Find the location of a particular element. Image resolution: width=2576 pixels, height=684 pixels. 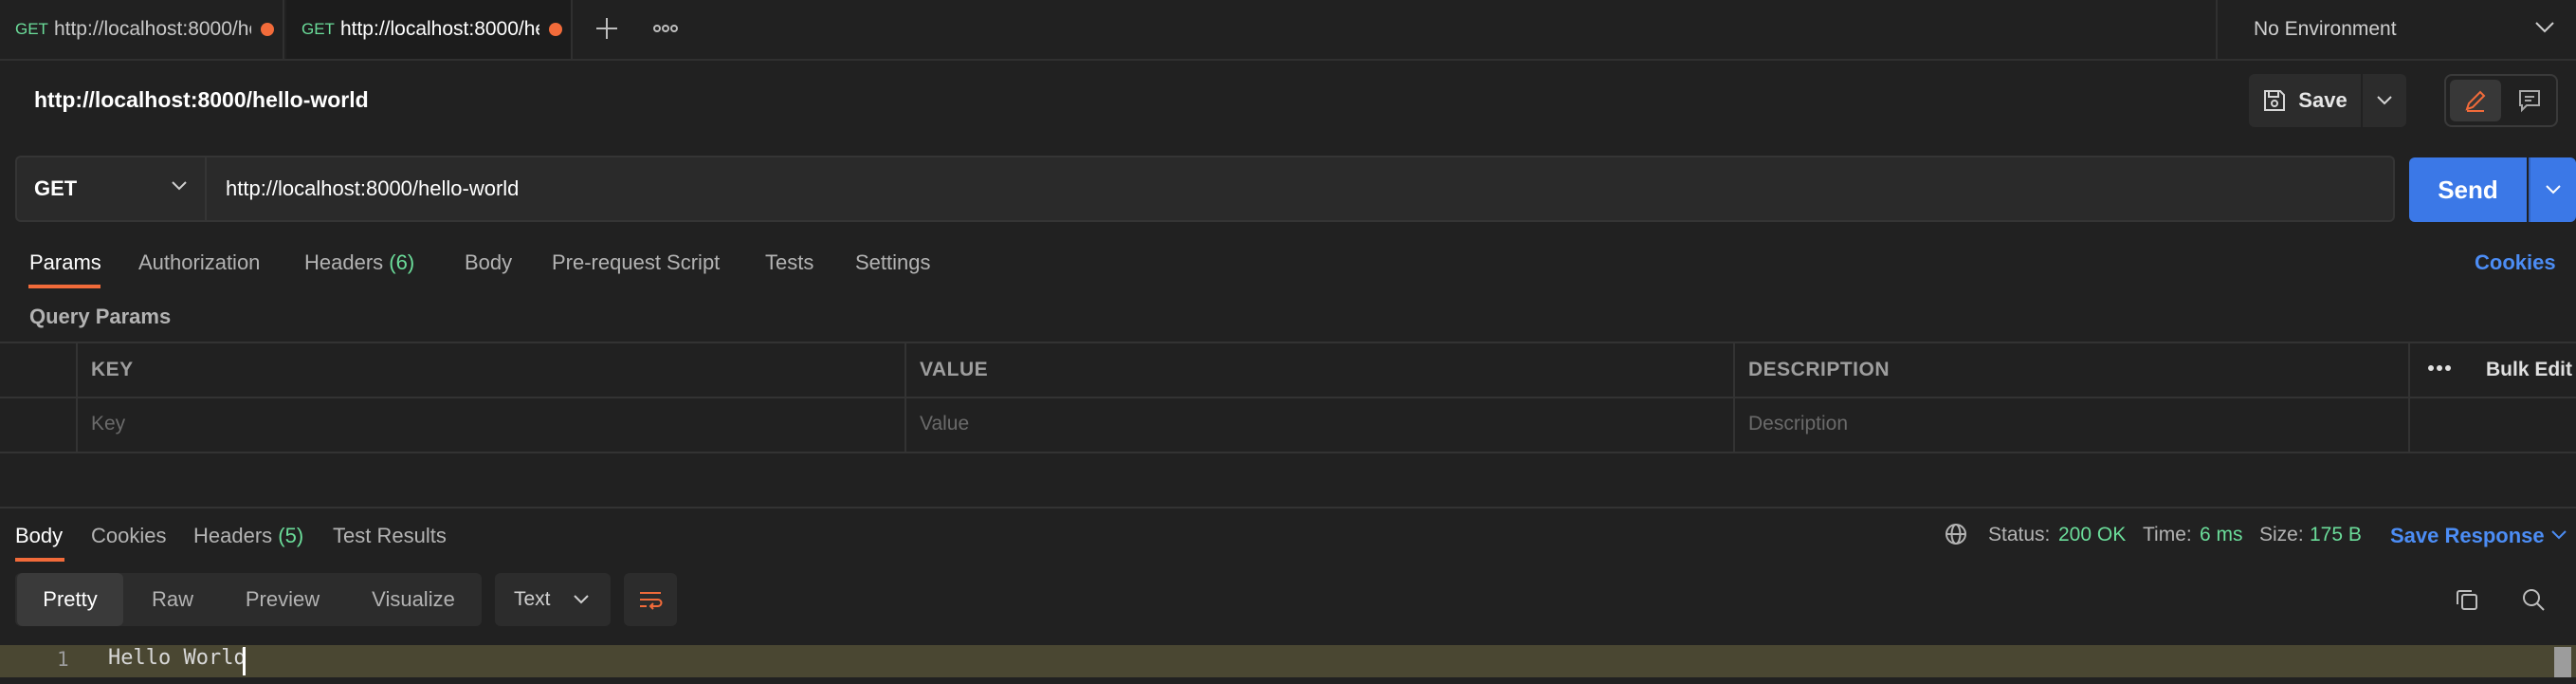

value-input: Value is located at coordinates (944, 424).